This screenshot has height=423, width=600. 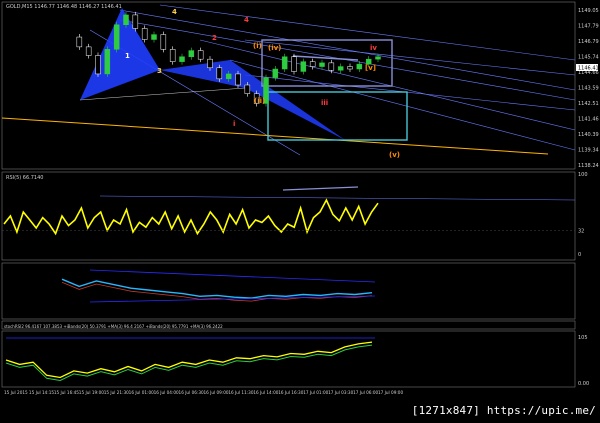 What do you see at coordinates (394, 155) in the screenshot?
I see `wave-label: (v)` at bounding box center [394, 155].